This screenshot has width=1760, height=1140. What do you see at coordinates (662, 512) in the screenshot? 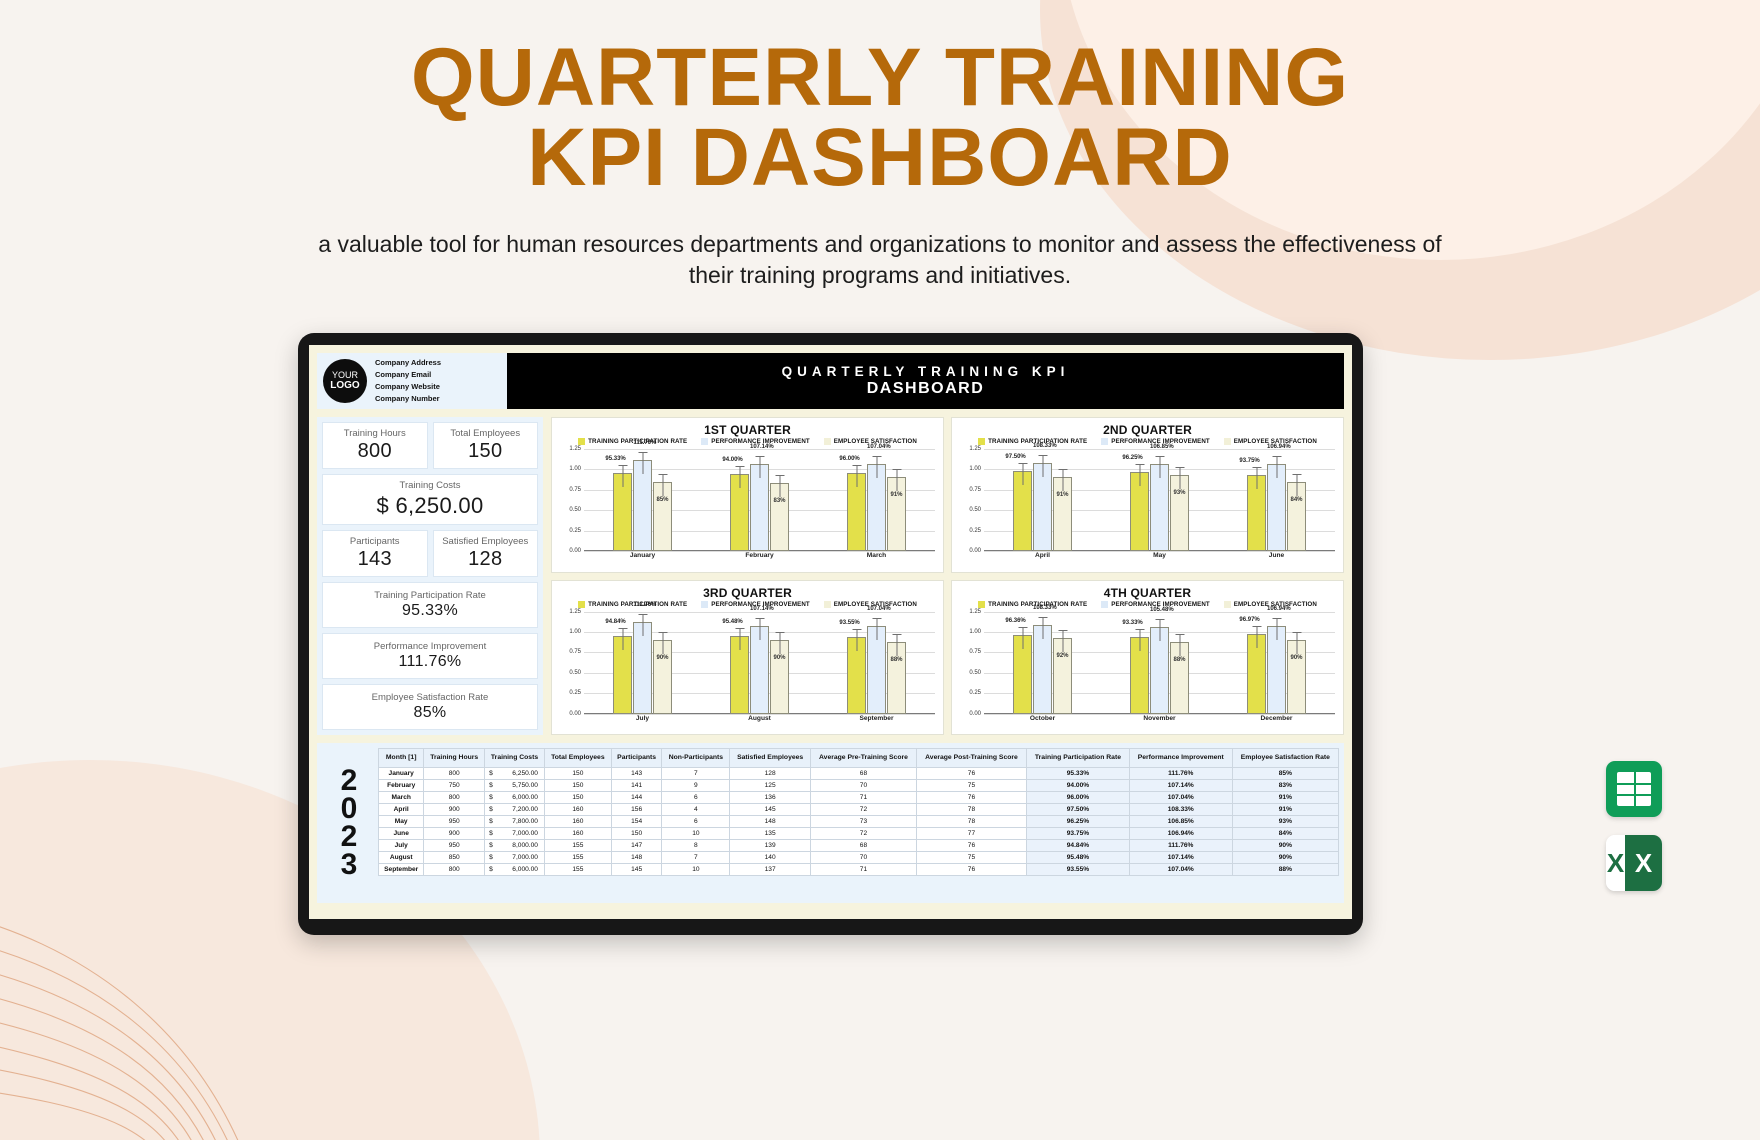
I see `bar-c: 85%` at bounding box center [662, 512].